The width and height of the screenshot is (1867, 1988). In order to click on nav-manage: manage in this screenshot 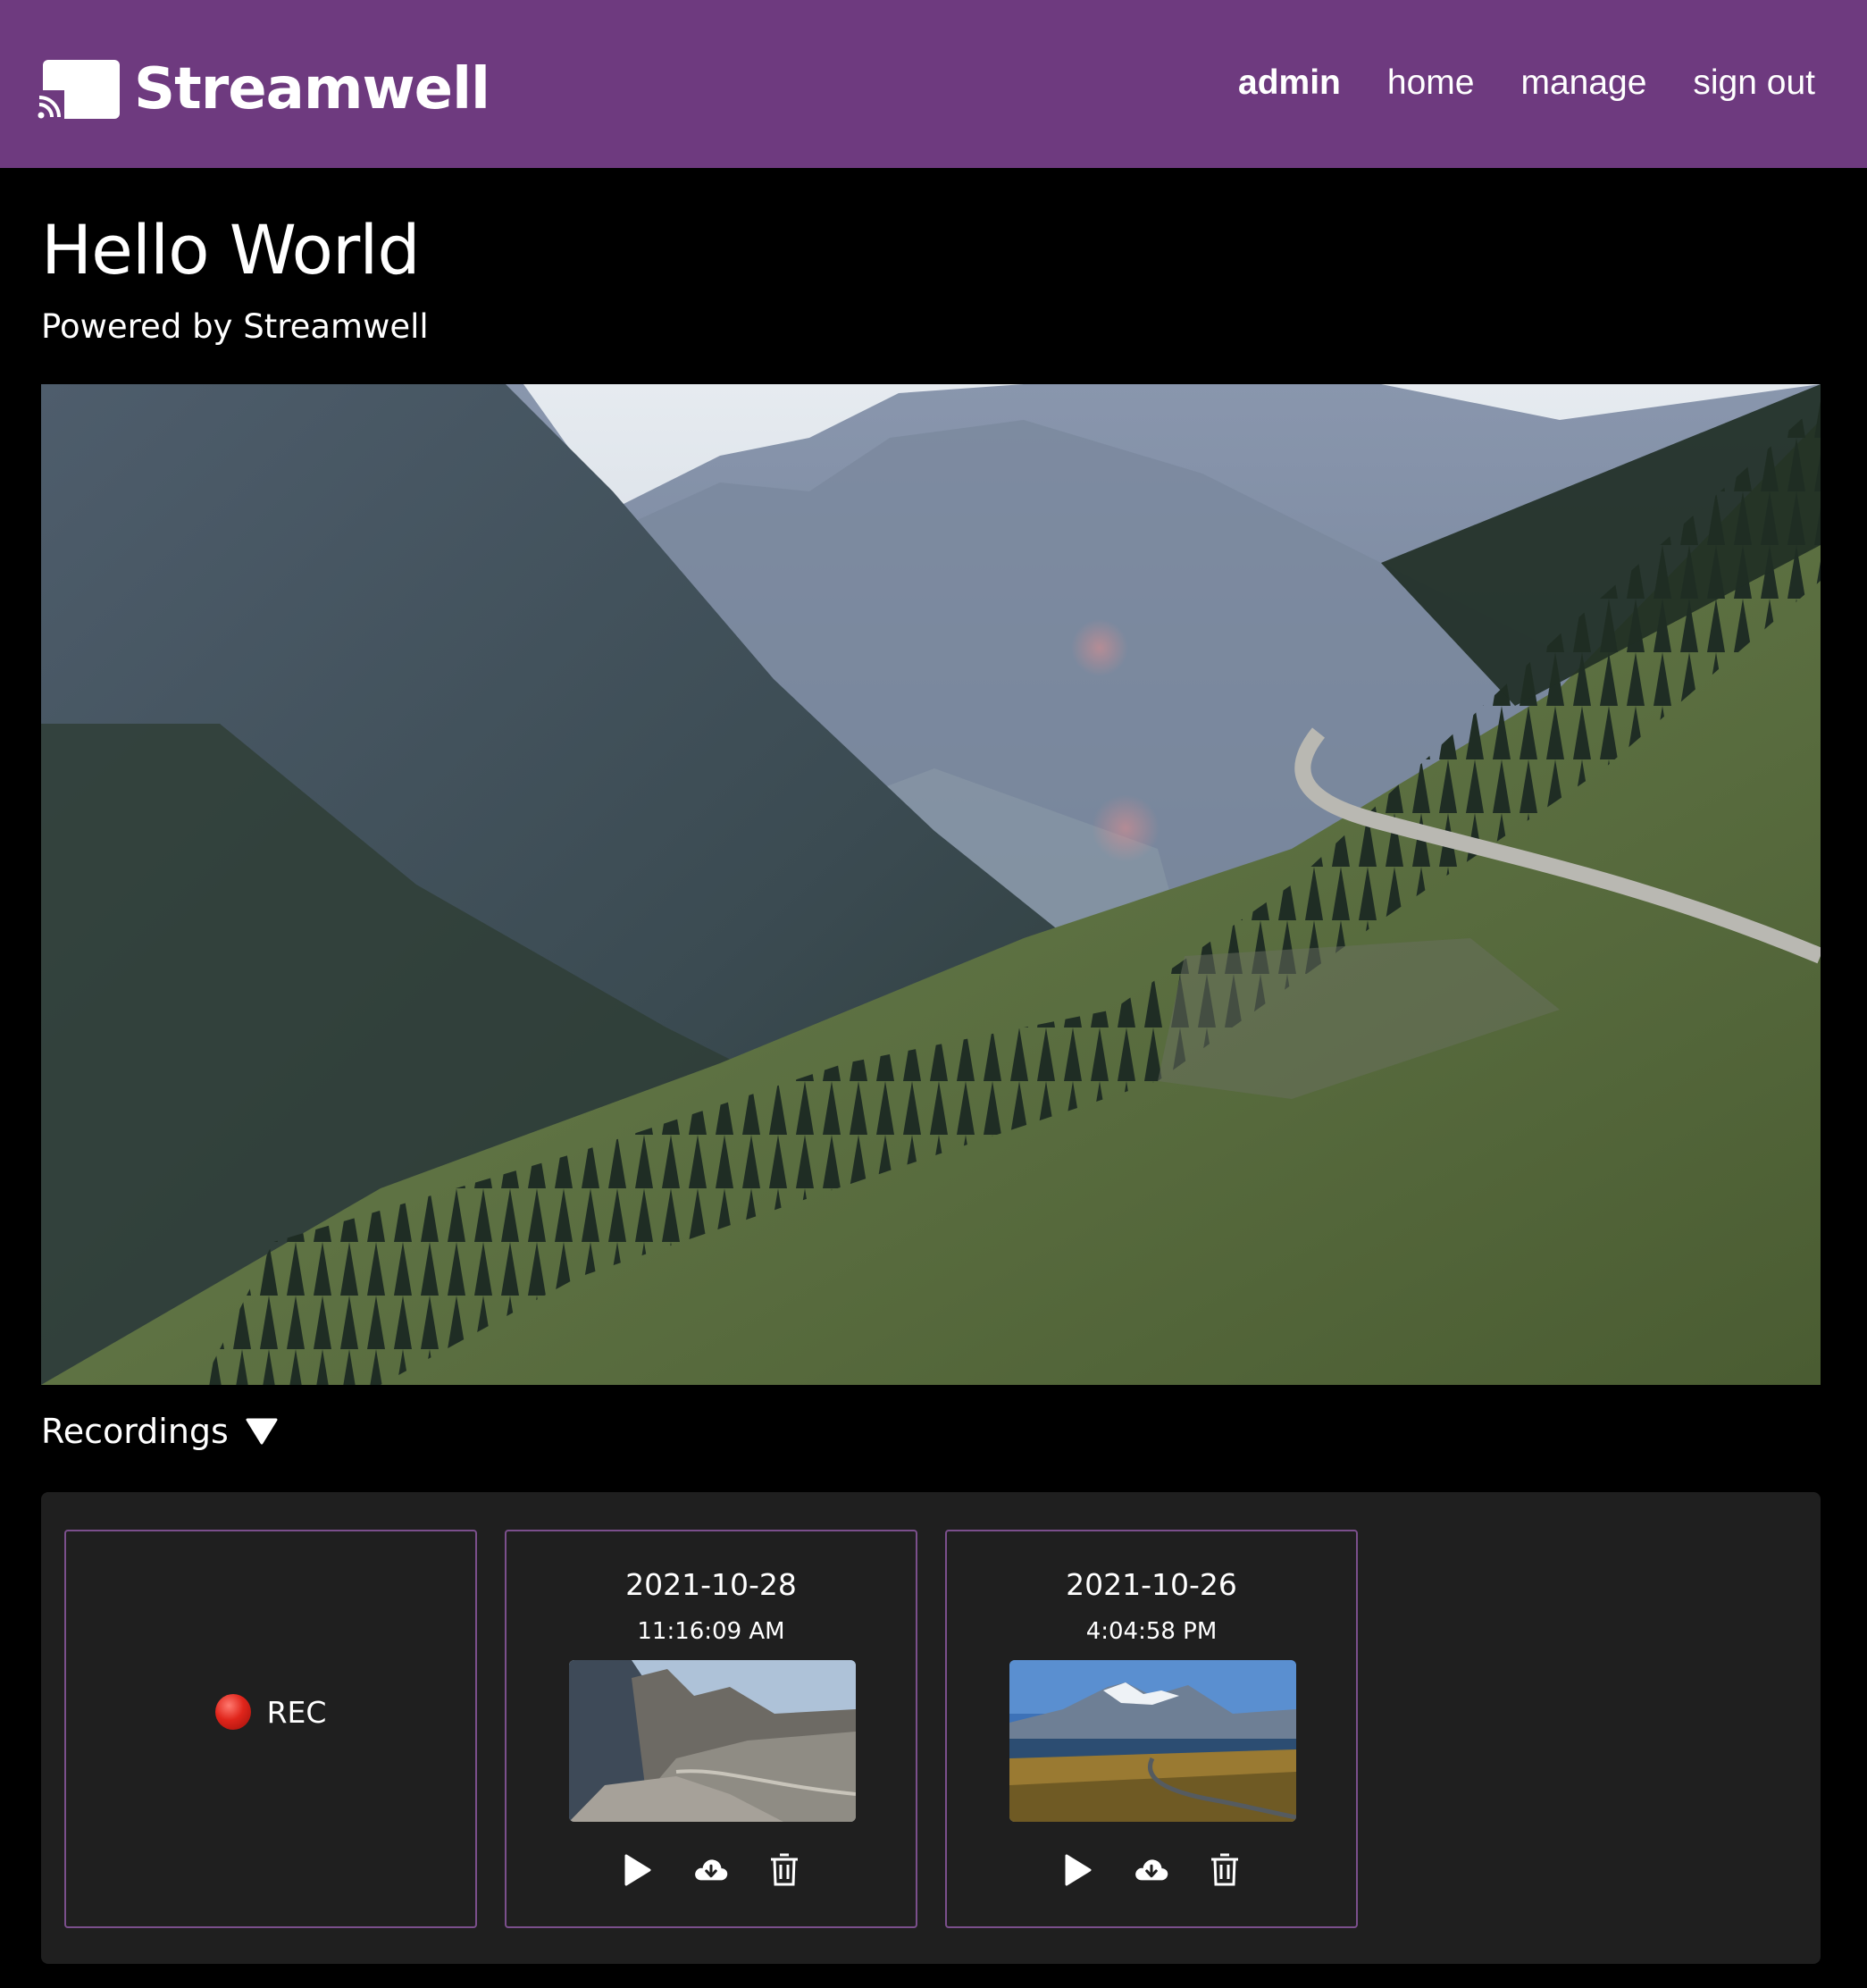, I will do `click(1583, 83)`.